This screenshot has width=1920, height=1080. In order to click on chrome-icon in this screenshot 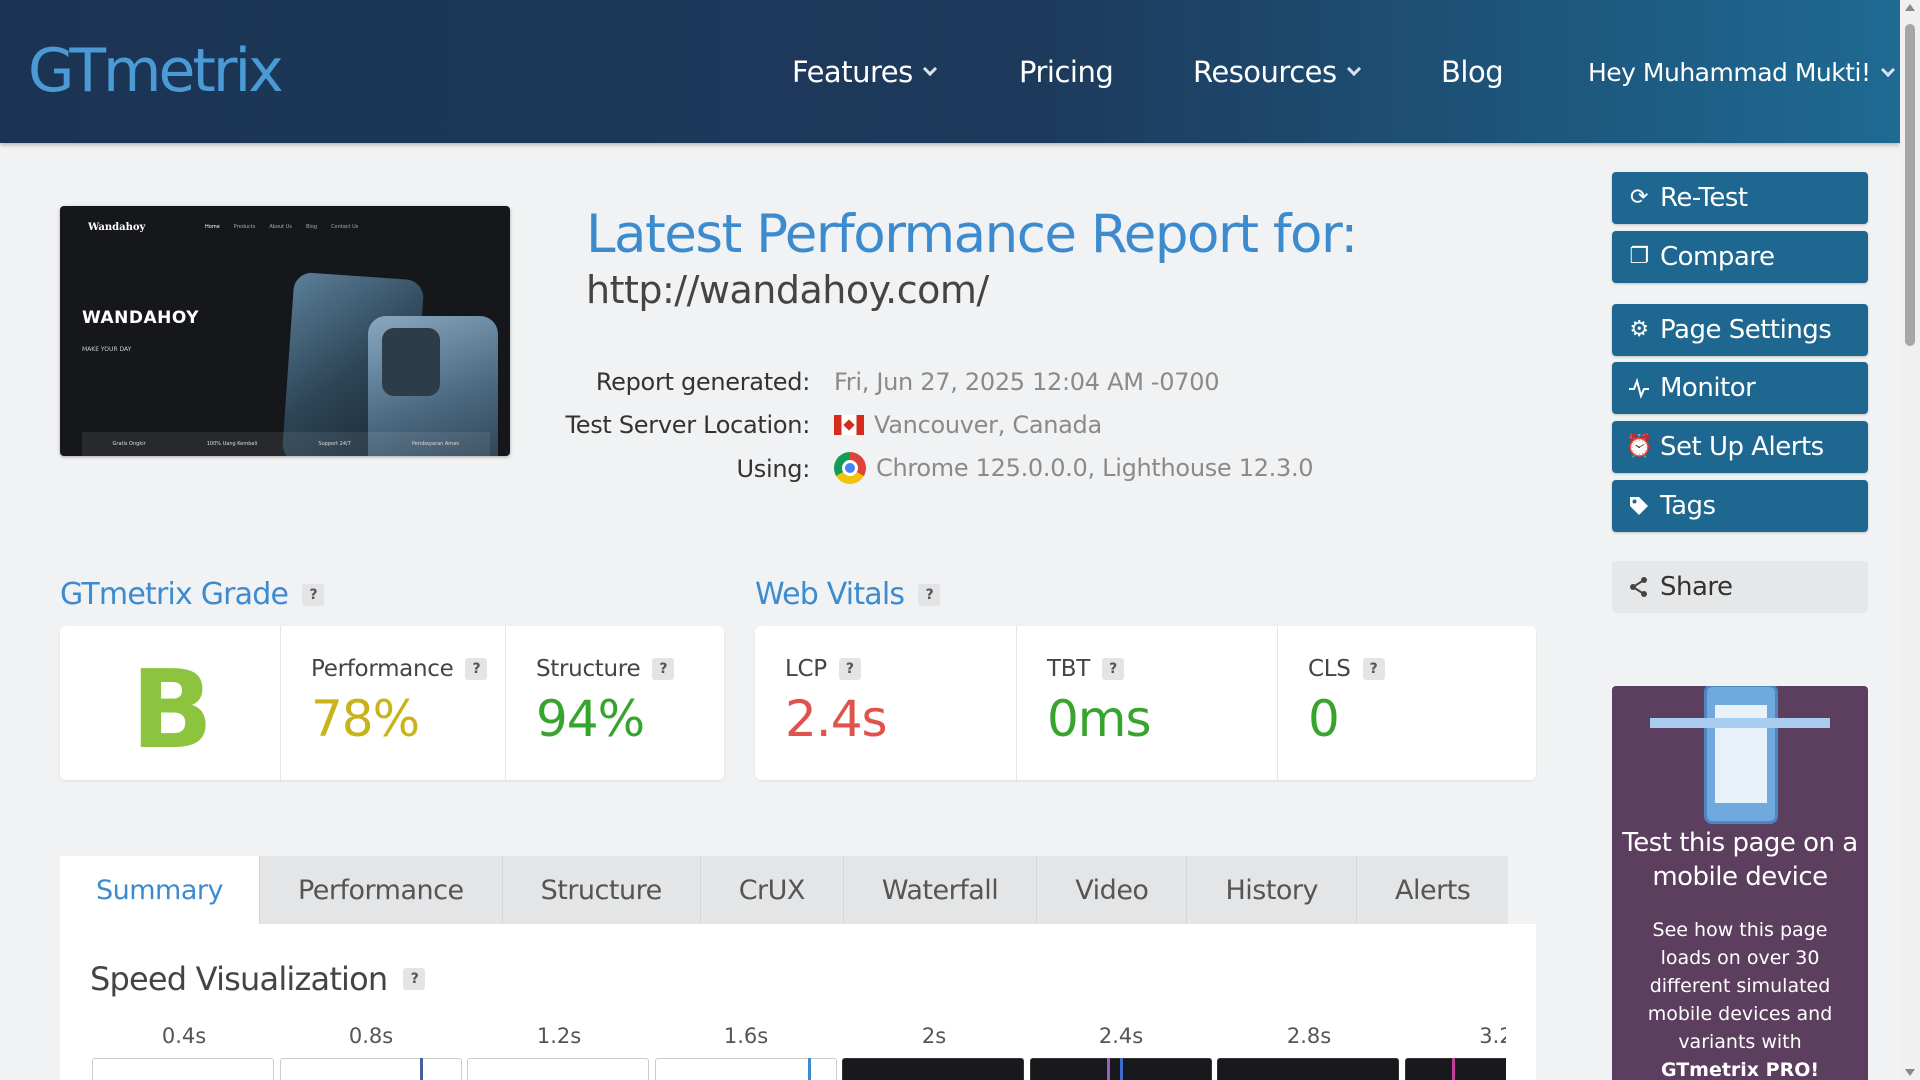, I will do `click(850, 468)`.